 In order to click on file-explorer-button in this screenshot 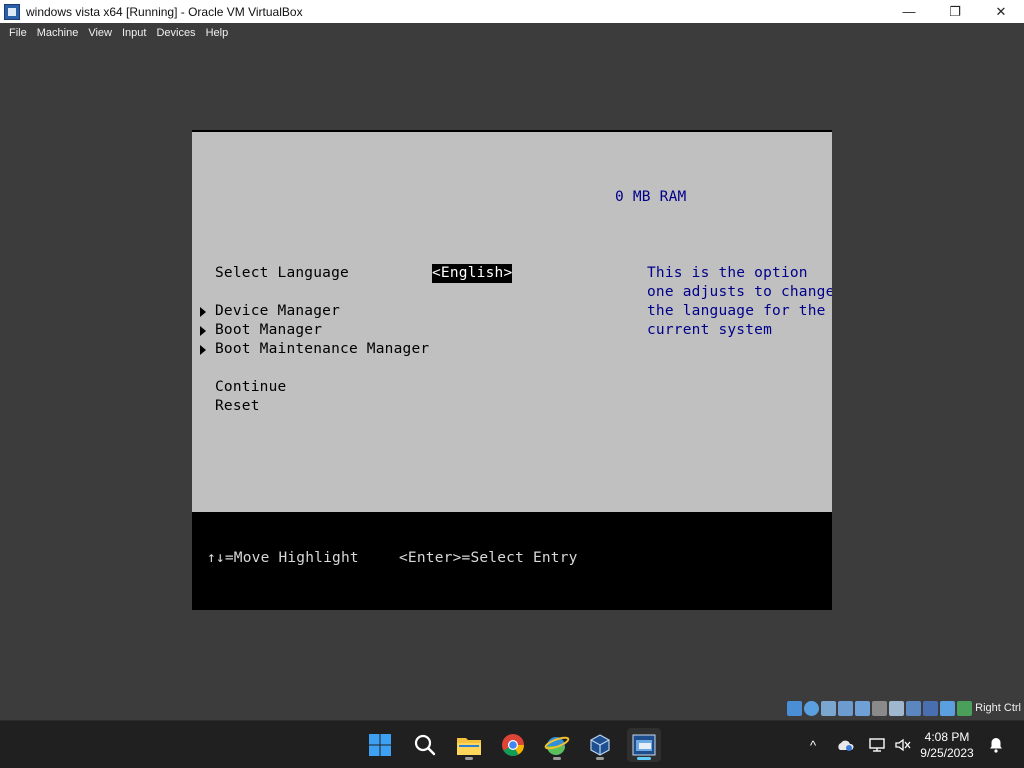, I will do `click(469, 745)`.